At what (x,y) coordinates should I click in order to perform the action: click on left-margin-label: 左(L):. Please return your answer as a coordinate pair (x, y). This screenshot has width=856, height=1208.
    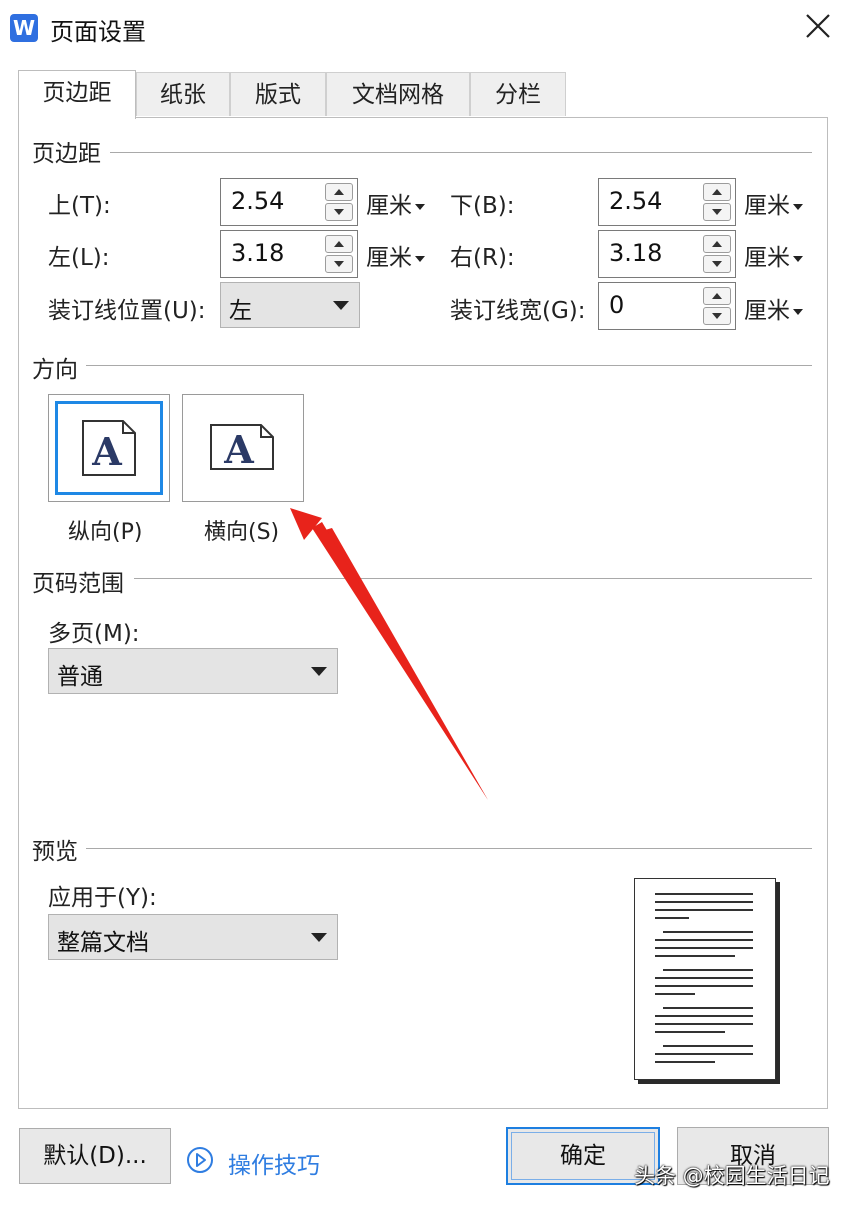
    Looking at the image, I should click on (79, 258).